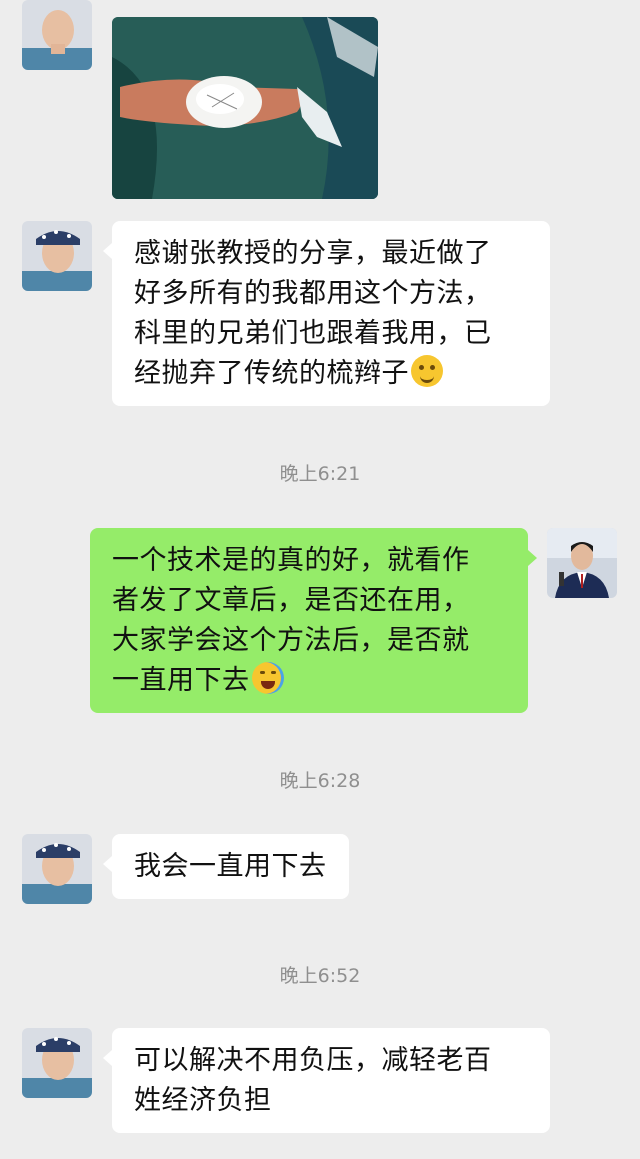  What do you see at coordinates (320, 474) in the screenshot?
I see `timestamp: 晚上6:21` at bounding box center [320, 474].